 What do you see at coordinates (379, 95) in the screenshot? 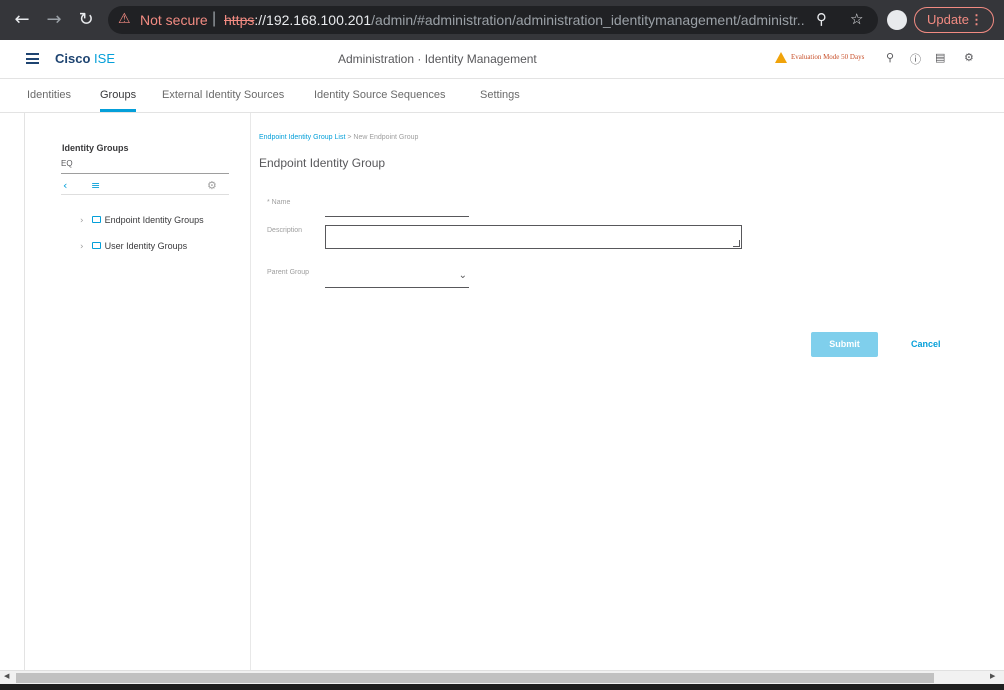
I see `tab-identity-source-sequences: Identity Source Sequences` at bounding box center [379, 95].